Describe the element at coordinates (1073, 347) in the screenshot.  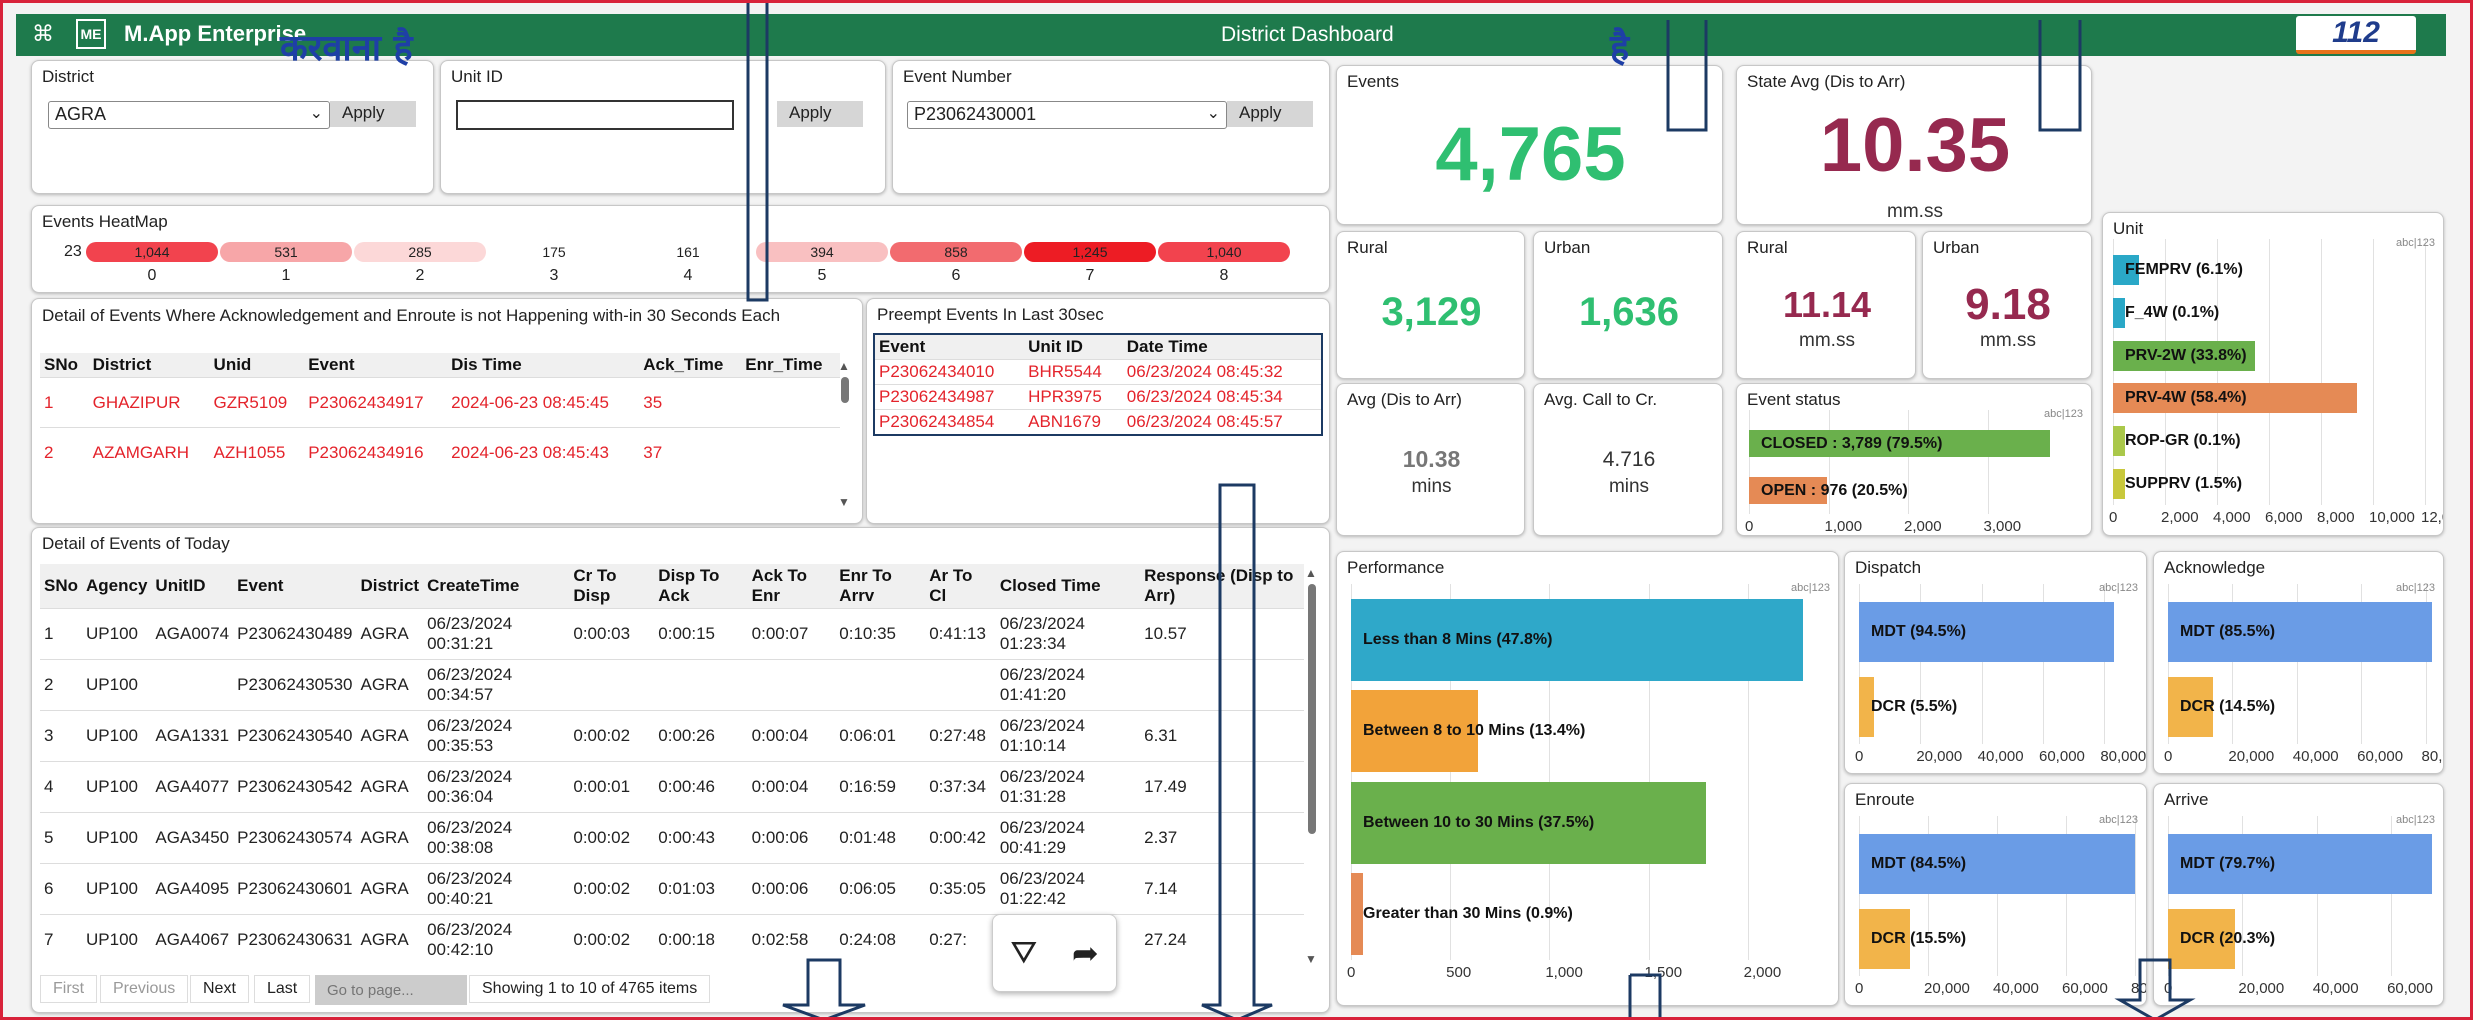
I see `column-header: Unit ID` at that location.